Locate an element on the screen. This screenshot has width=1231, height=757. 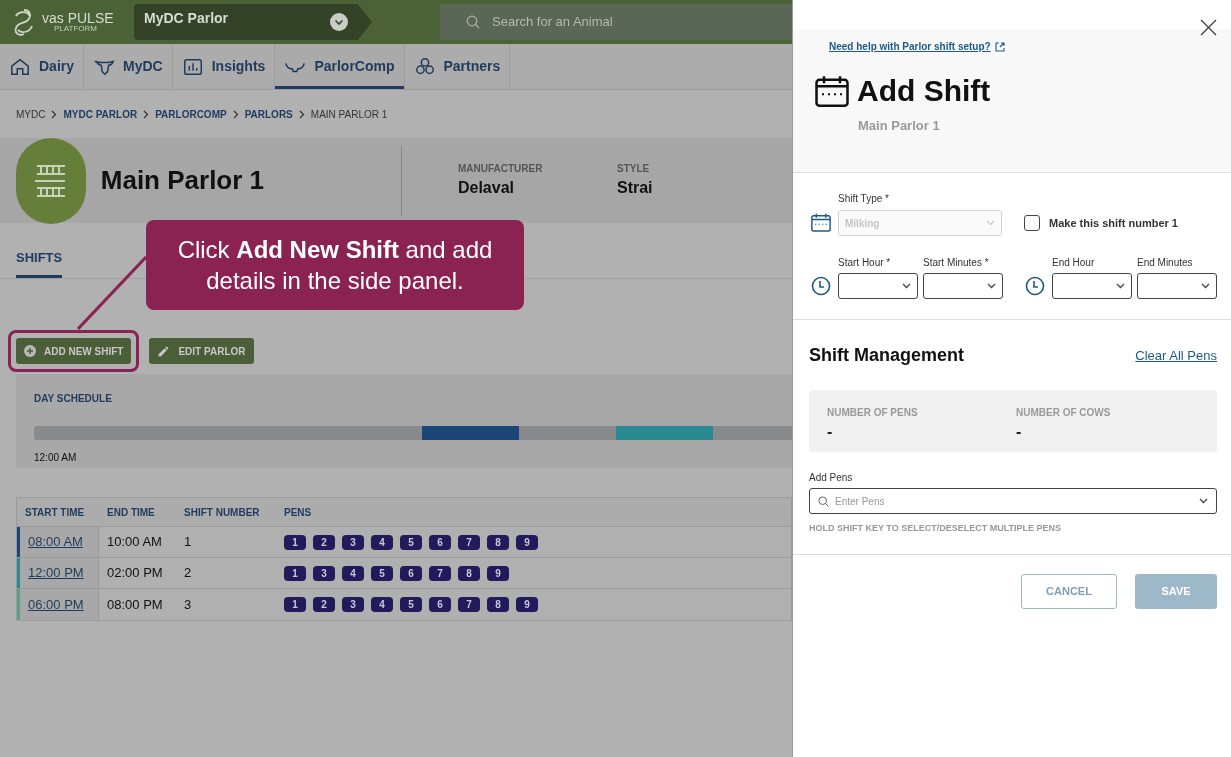
edit-parlor-button: EDIT PARLOR is located at coordinates (201, 351).